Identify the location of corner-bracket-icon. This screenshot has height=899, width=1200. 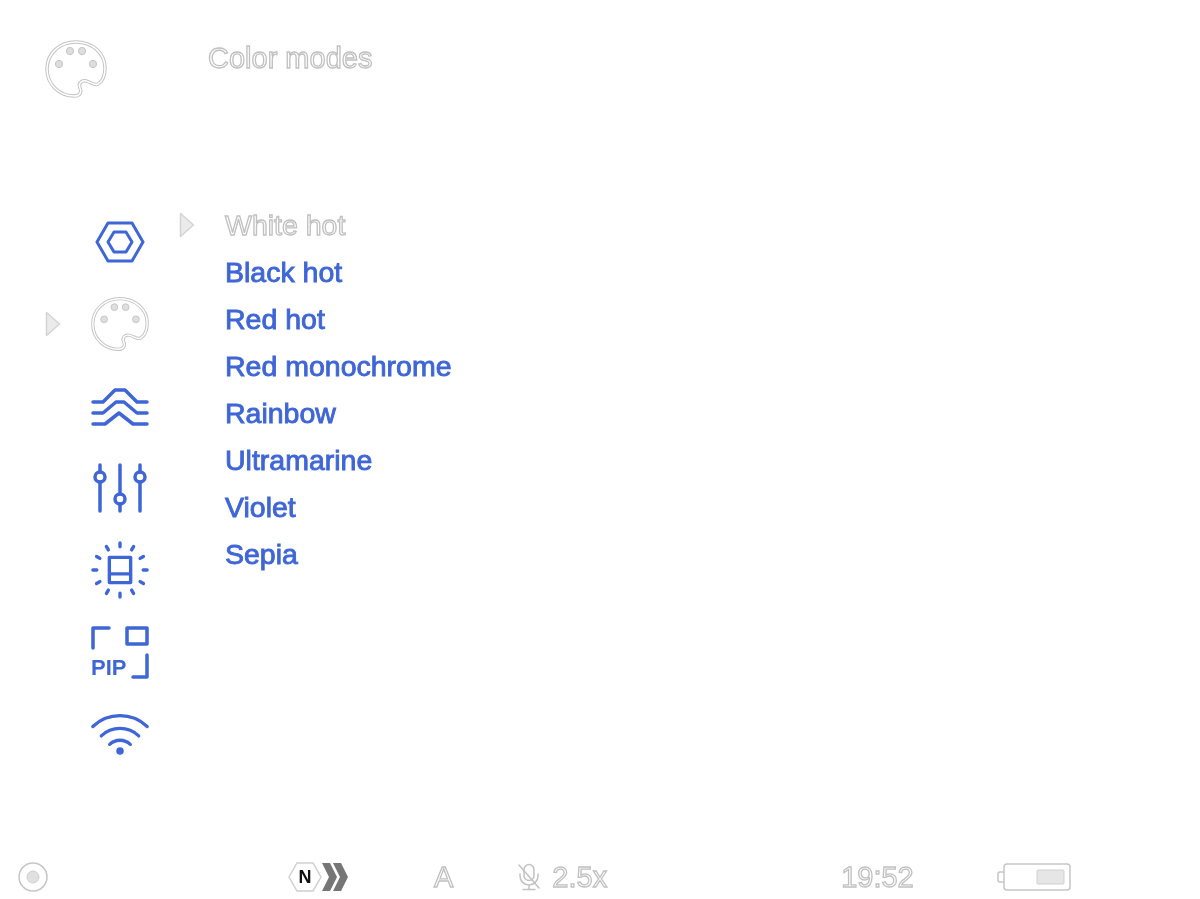
(140, 665).